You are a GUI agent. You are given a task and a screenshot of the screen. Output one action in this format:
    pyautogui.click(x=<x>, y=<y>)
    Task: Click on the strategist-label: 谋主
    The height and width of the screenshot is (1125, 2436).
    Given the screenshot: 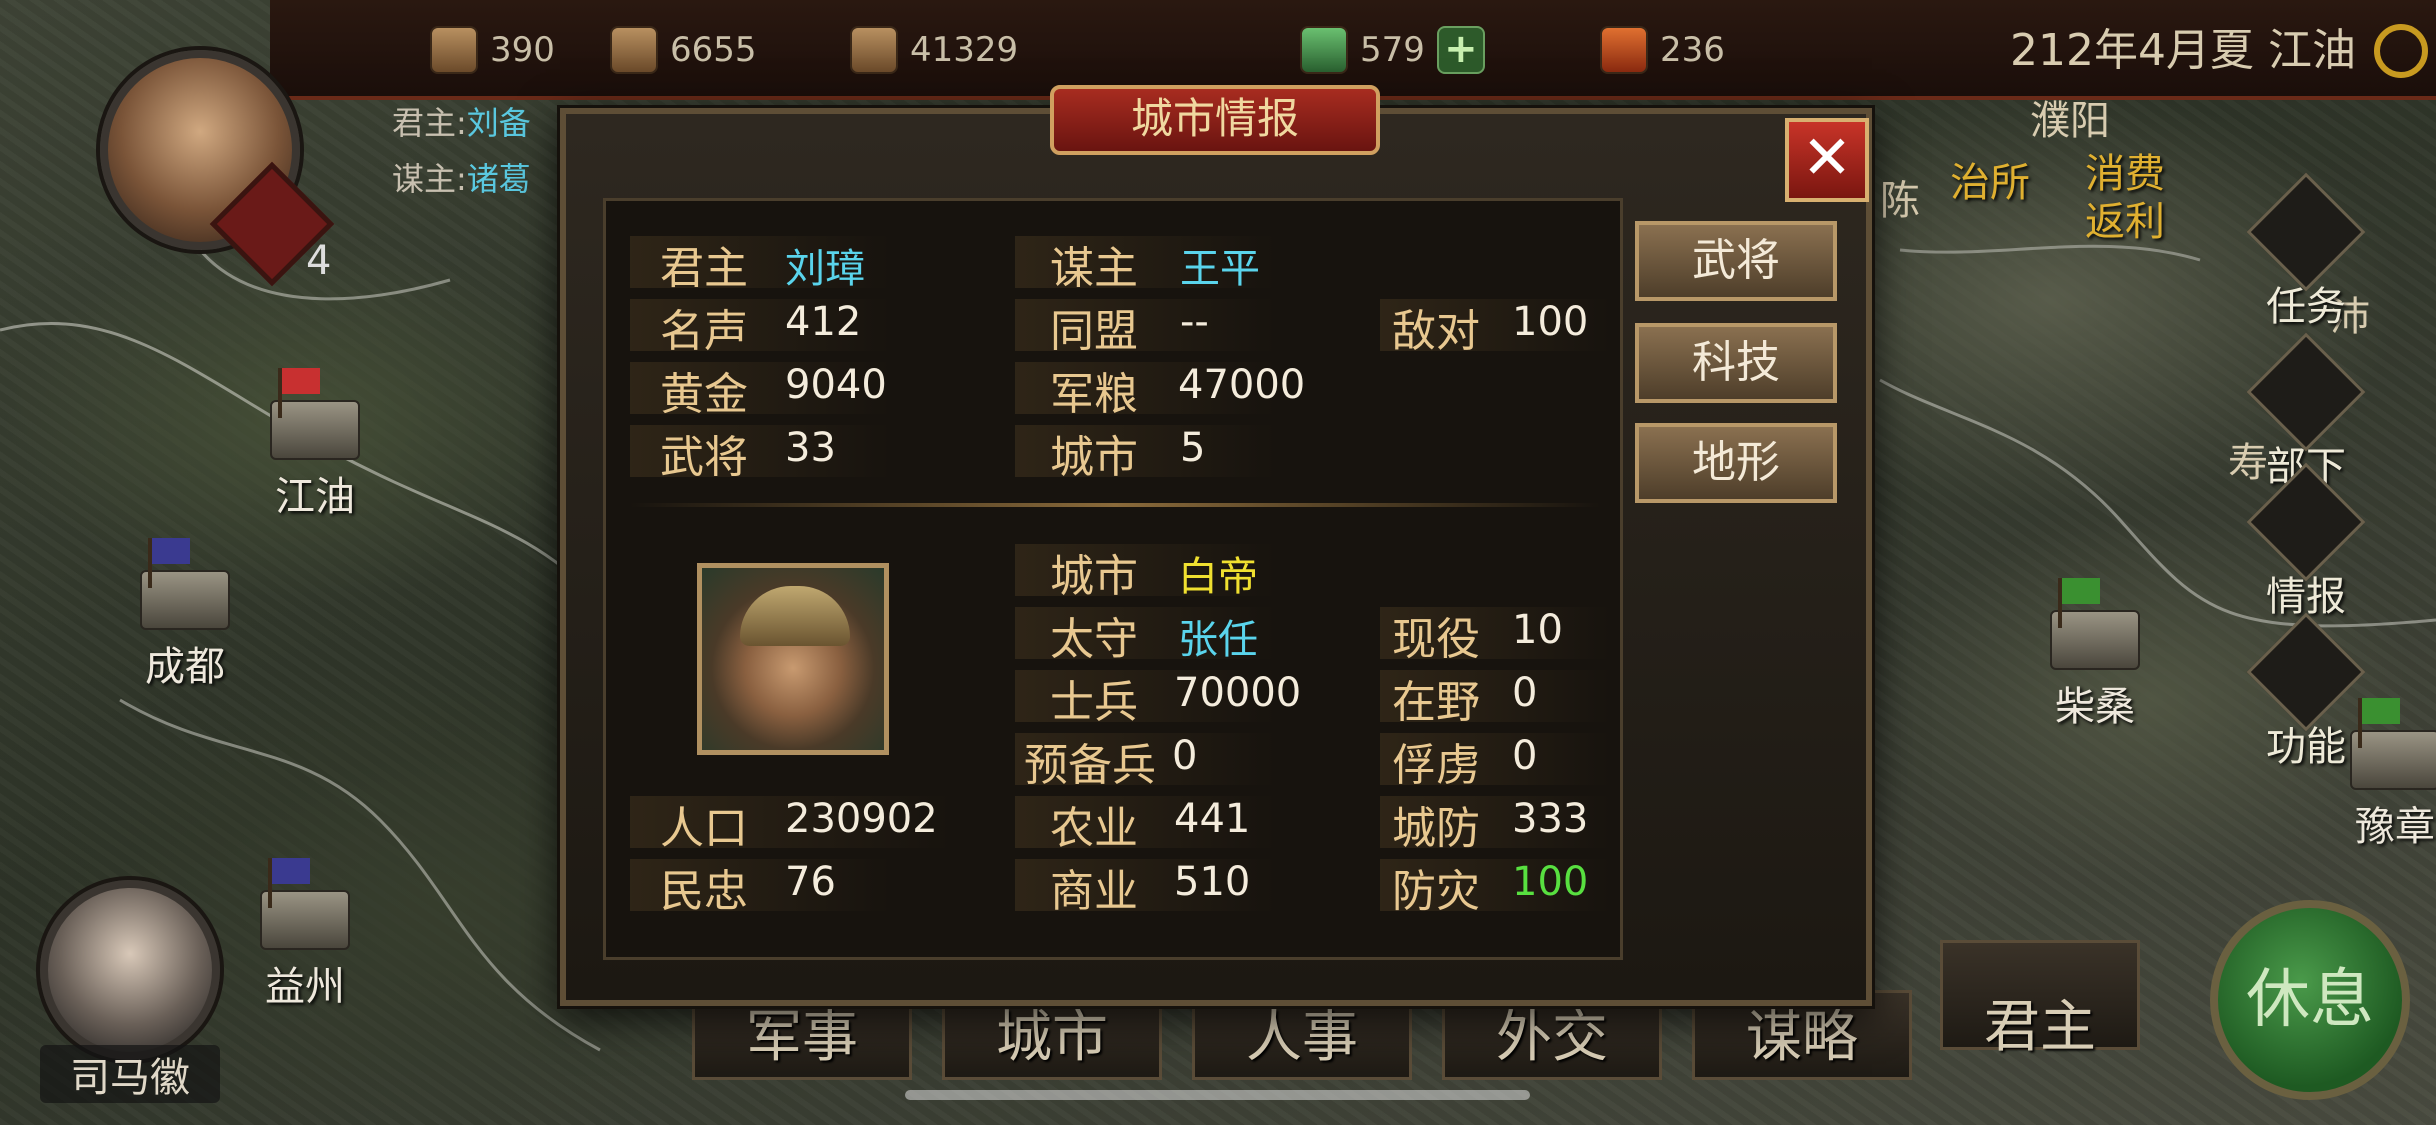 What is the action you would take?
    pyautogui.click(x=1094, y=268)
    